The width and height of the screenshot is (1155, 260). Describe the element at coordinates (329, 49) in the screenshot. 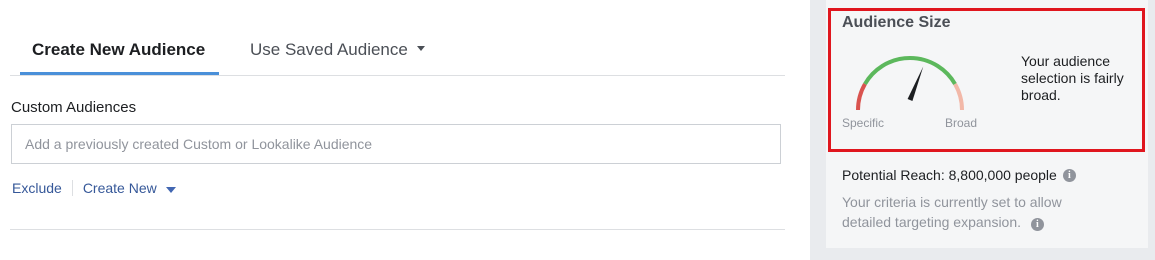

I see `tab-use-saved-audience-label: Use Saved Audience` at that location.